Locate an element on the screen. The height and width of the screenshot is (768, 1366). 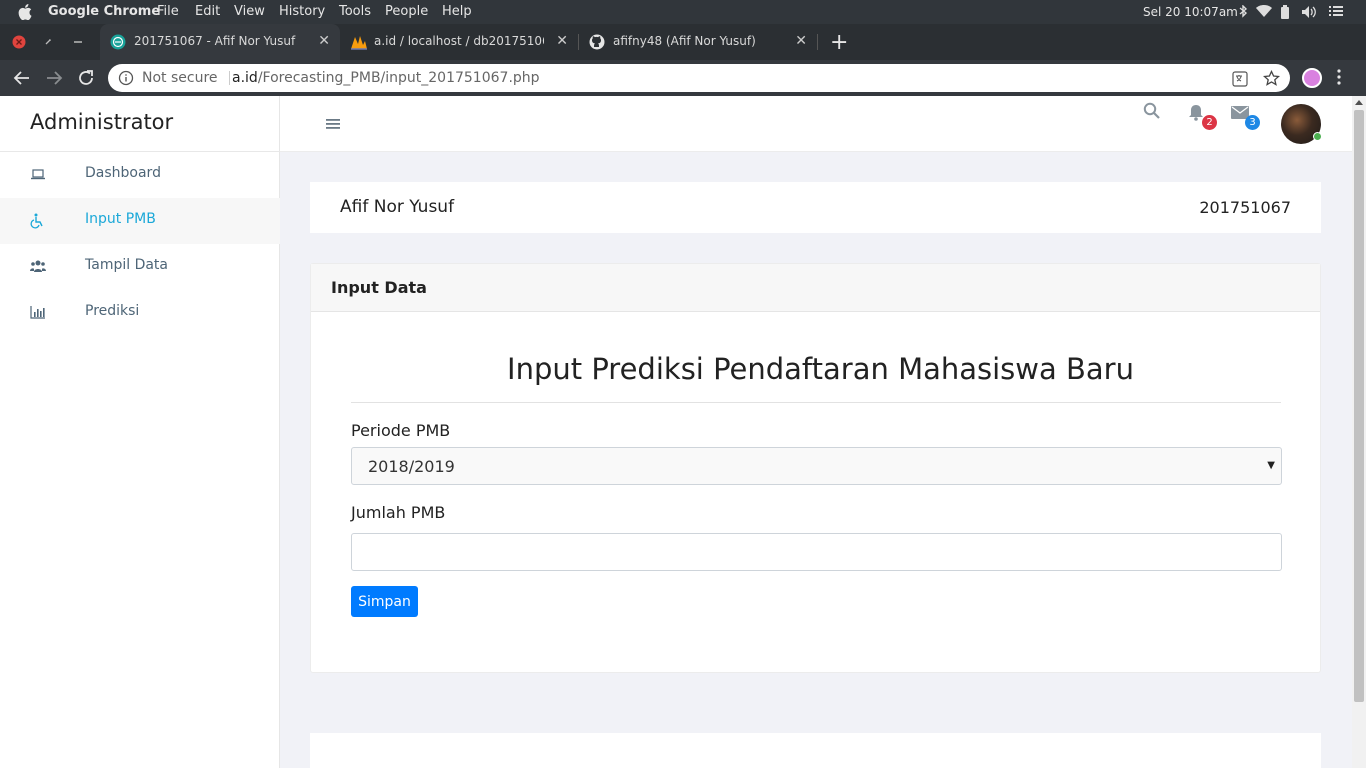
info-icon is located at coordinates (126, 78).